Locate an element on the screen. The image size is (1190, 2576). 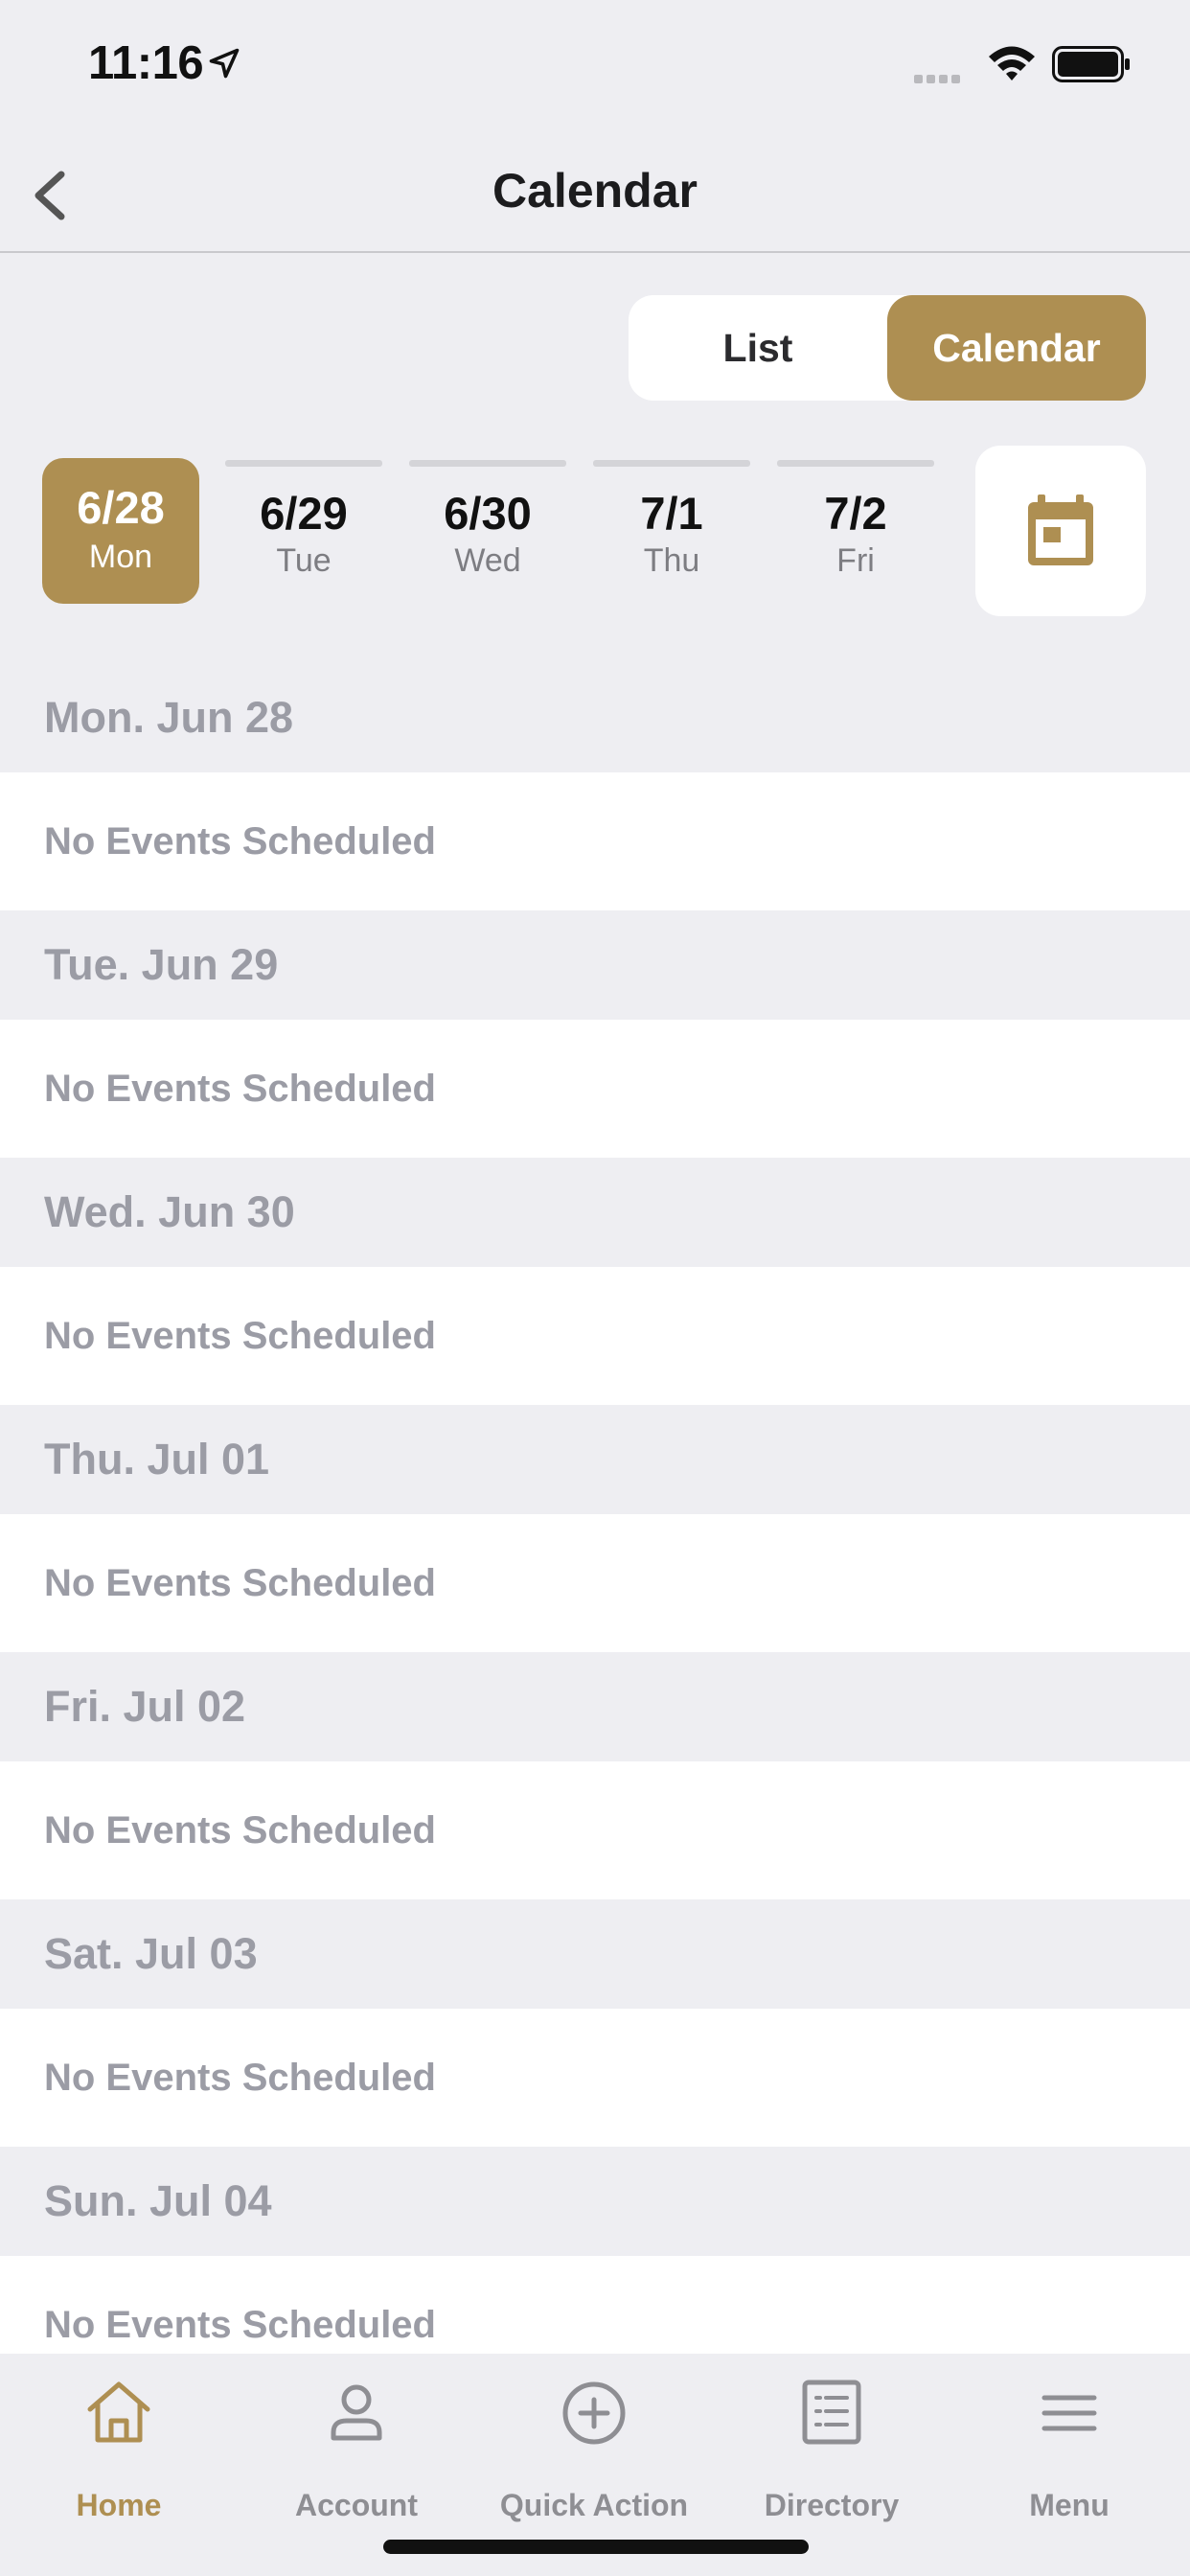
view-toggle: List Calendar is located at coordinates (888, 348).